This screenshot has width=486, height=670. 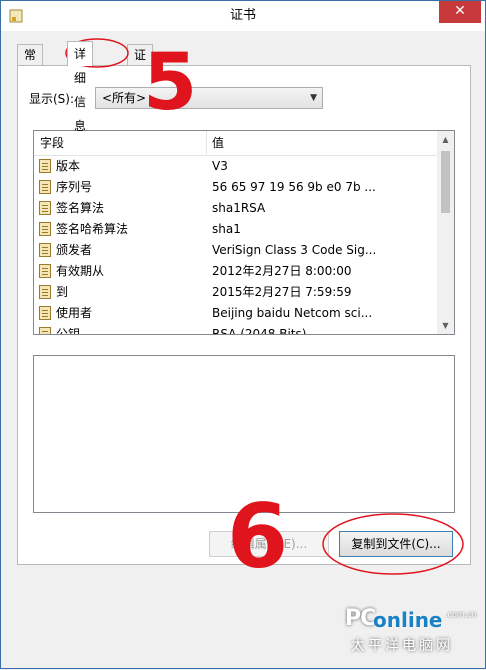 I want to click on watermark-brand-a: PC, so click(x=360, y=618).